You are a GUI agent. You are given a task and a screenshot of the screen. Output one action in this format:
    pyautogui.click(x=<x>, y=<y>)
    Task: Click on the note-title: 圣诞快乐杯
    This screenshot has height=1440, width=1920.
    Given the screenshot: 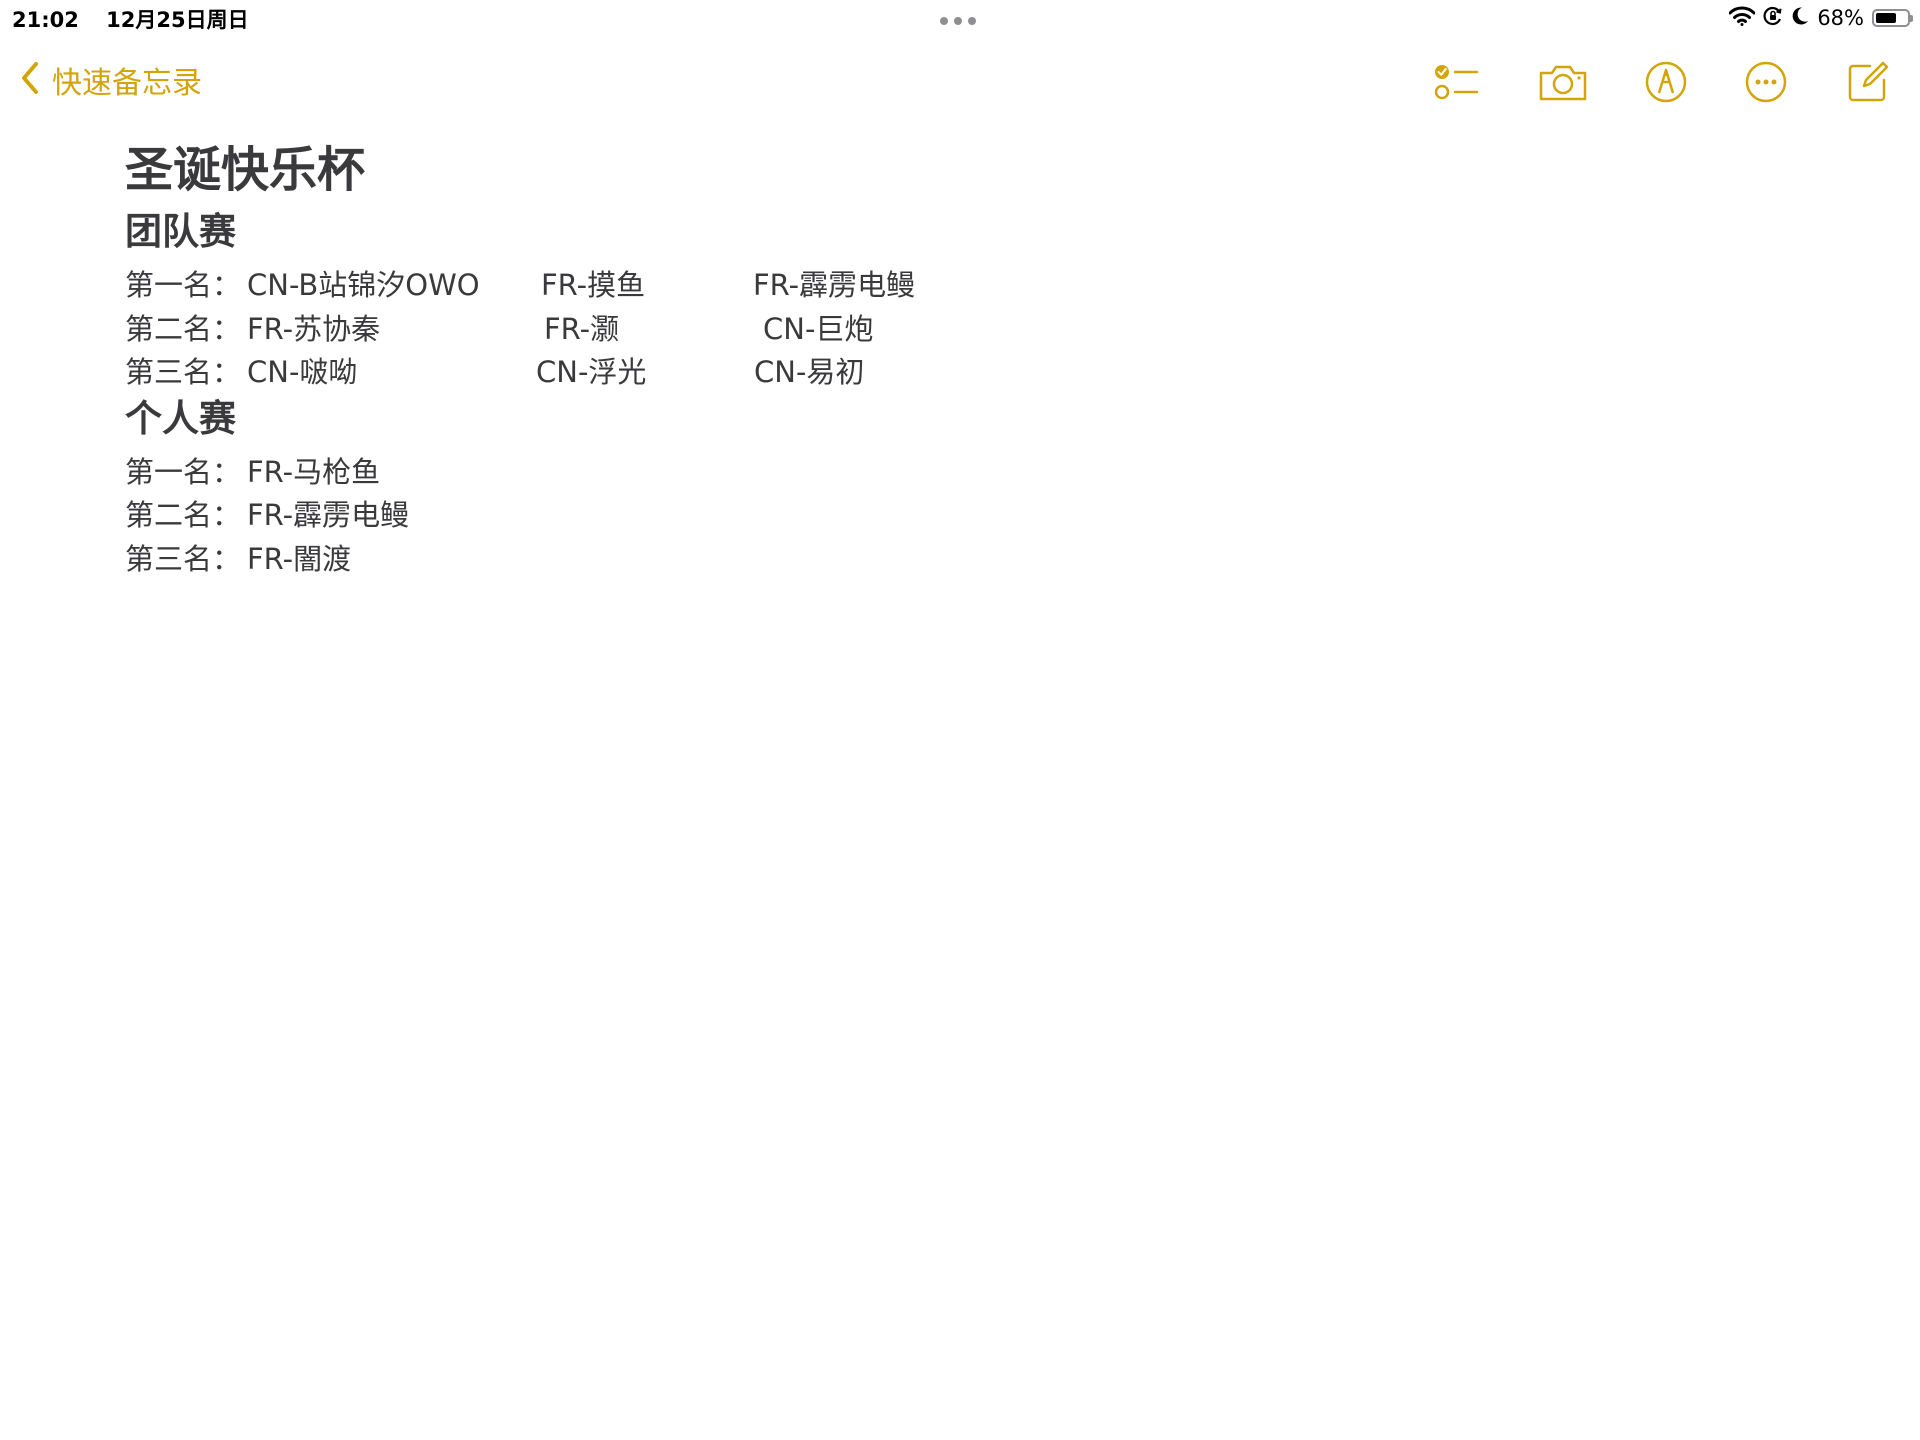 What is the action you would take?
    pyautogui.click(x=245, y=170)
    